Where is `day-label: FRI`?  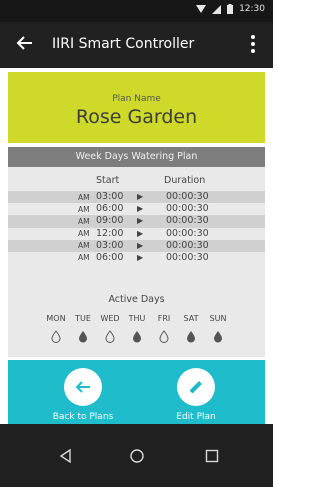
day-label: FRI is located at coordinates (164, 318).